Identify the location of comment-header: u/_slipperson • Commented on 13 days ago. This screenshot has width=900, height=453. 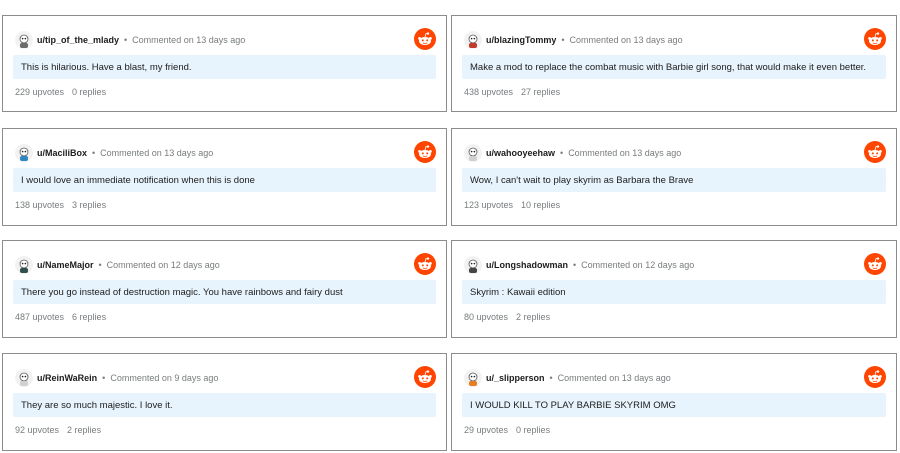
(567, 378).